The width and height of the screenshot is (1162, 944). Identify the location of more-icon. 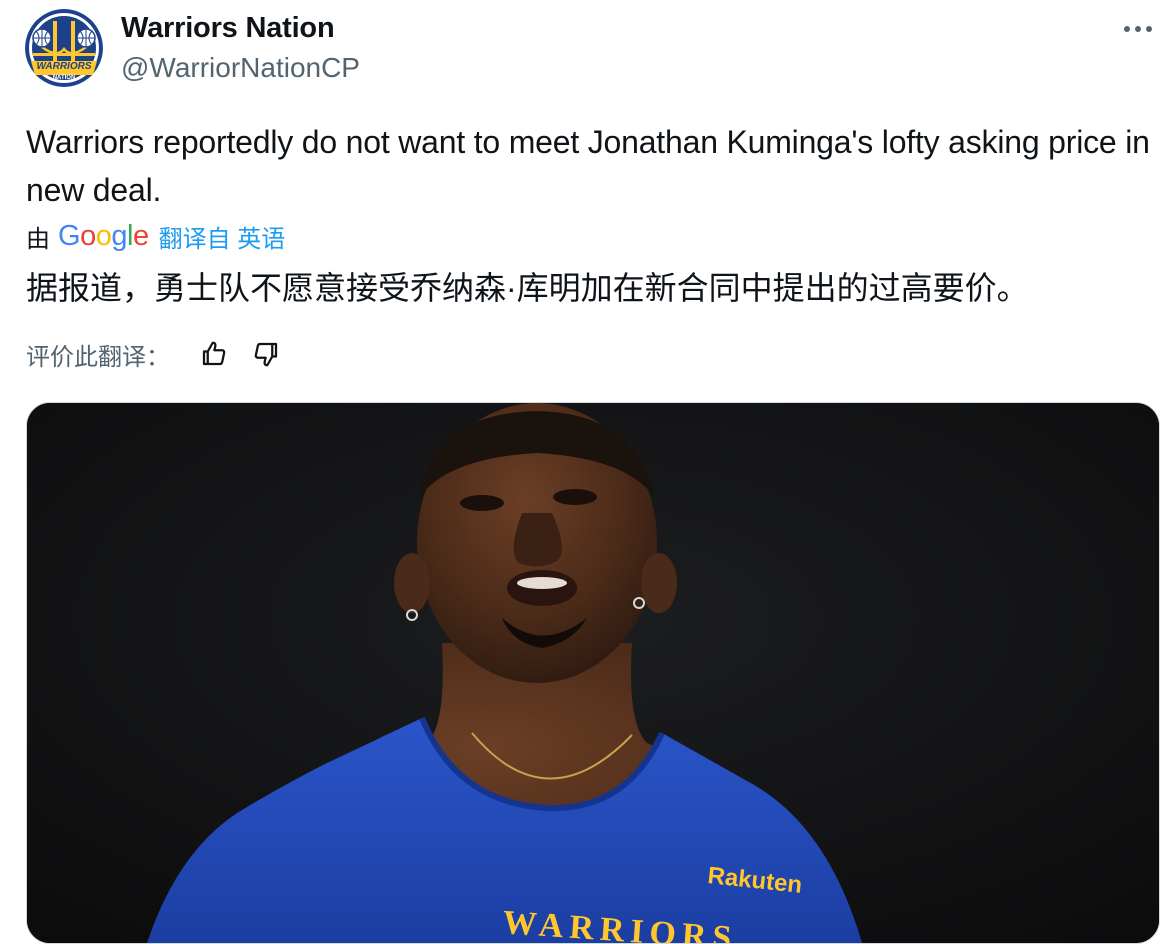
(1138, 29).